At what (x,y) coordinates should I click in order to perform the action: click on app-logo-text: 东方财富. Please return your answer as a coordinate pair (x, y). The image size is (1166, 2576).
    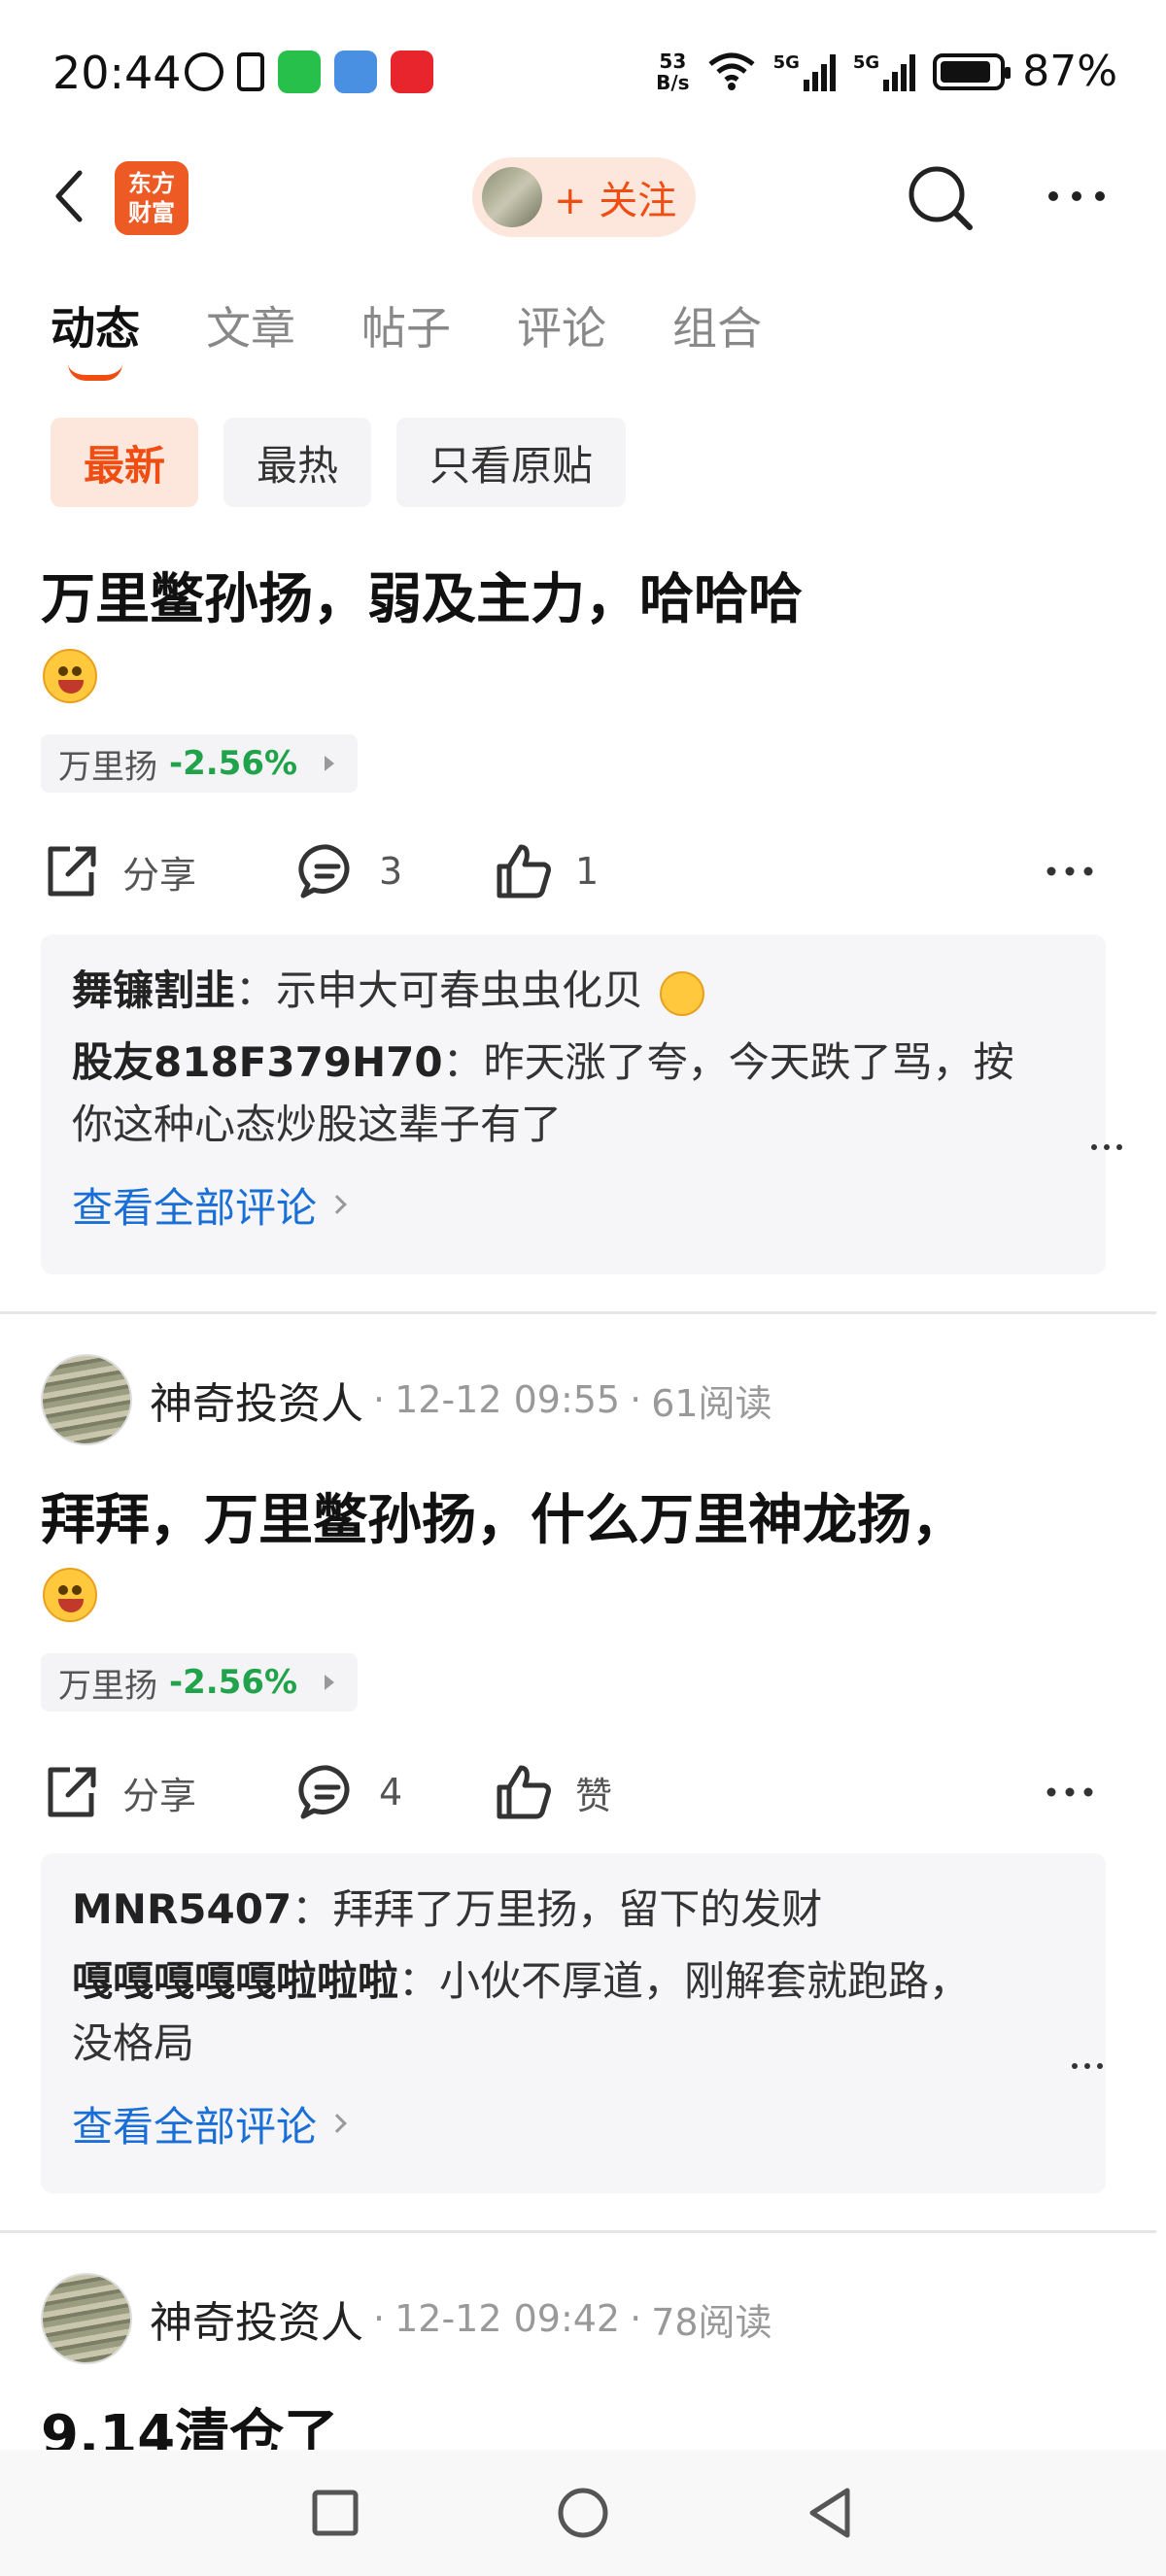
    Looking at the image, I should click on (151, 198).